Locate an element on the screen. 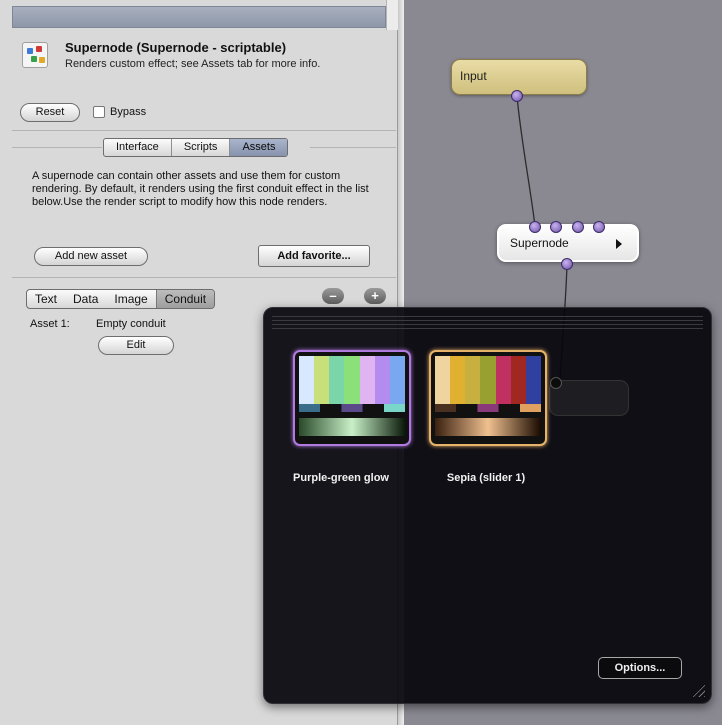  asset-type-data: Data is located at coordinates (85, 299).